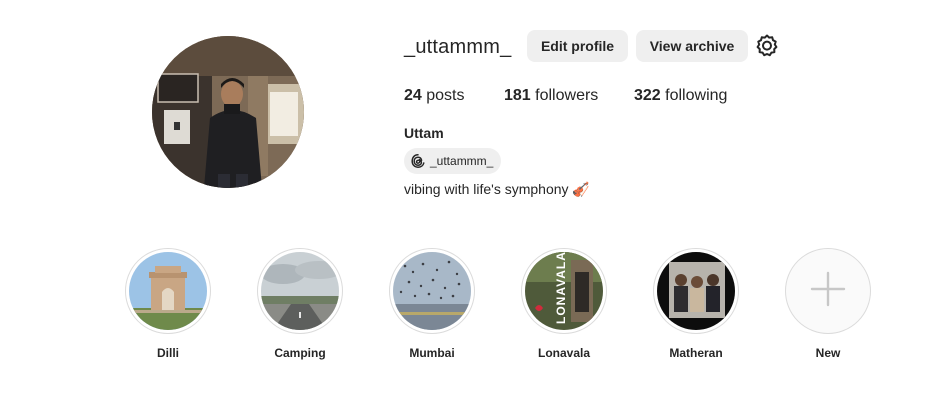  I want to click on edit-profile-button: Edit profile, so click(577, 46).